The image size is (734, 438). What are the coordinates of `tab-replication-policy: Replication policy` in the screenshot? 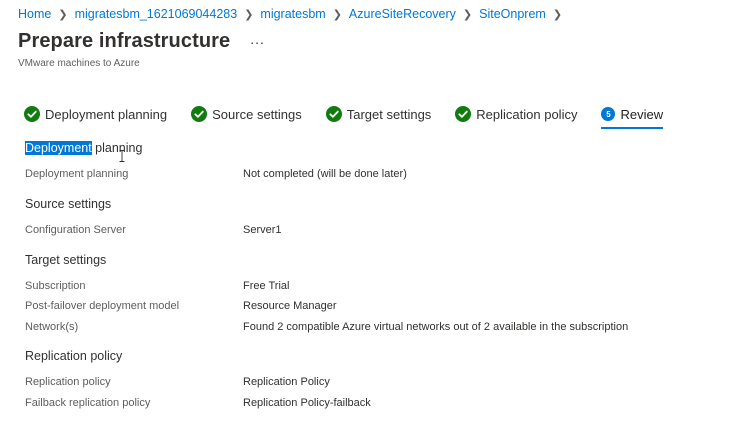 It's located at (516, 114).